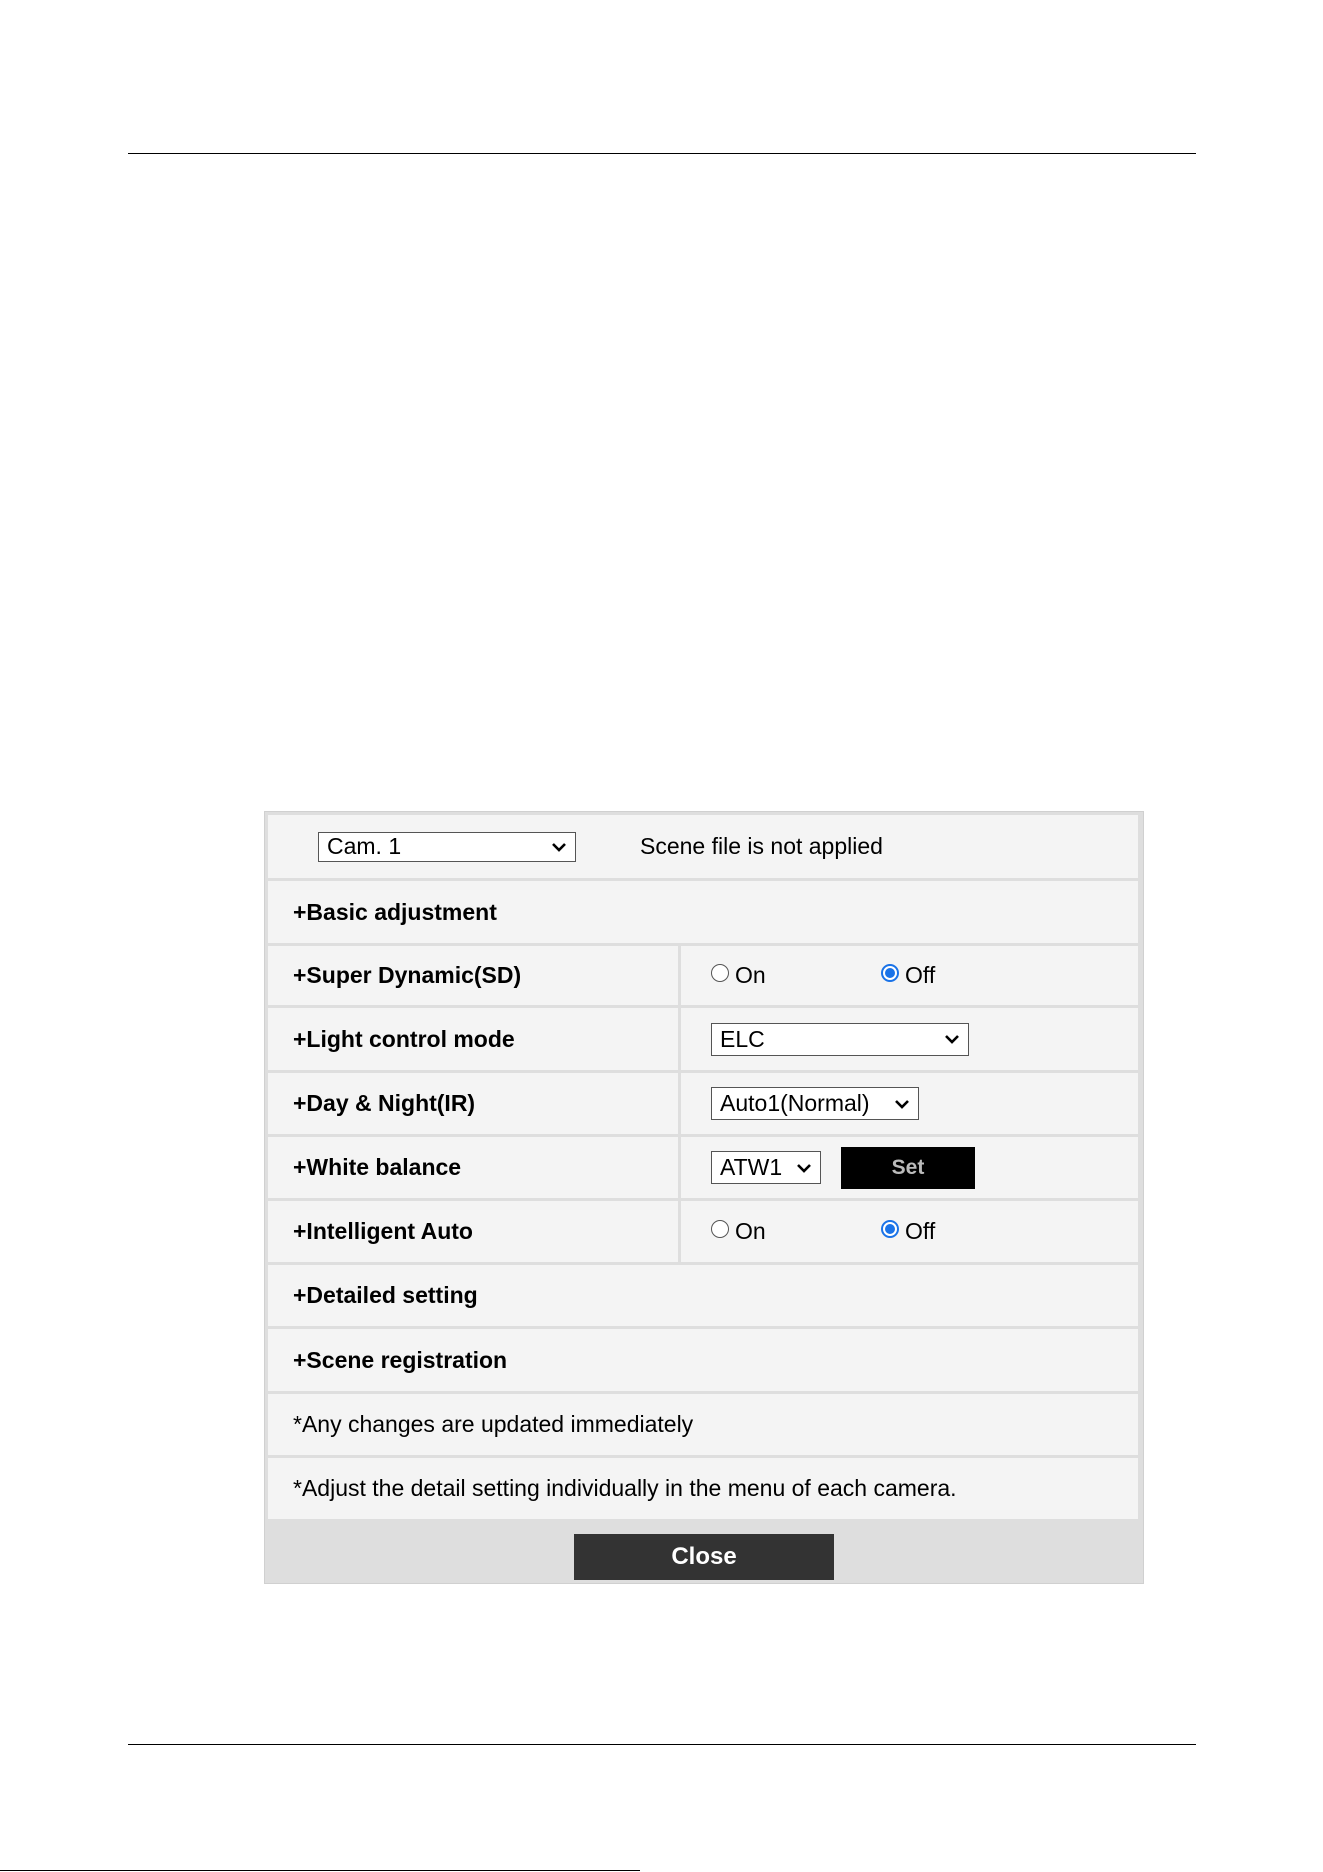  What do you see at coordinates (364, 1167) in the screenshot?
I see `white-balance-link: +White balance` at bounding box center [364, 1167].